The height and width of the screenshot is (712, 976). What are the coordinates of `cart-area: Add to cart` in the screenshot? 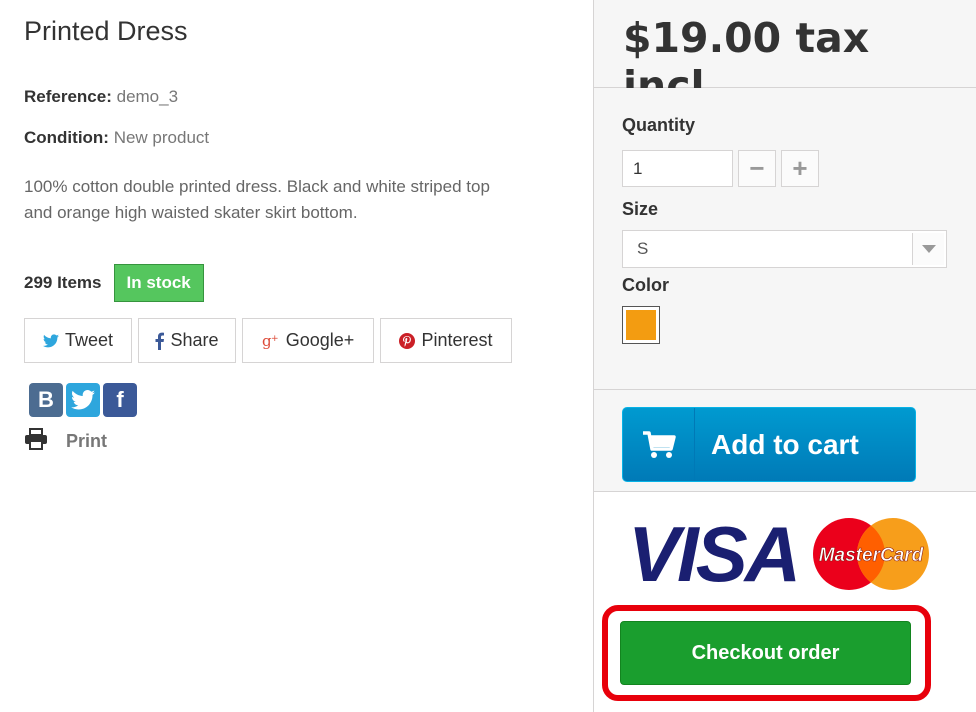 It's located at (785, 441).